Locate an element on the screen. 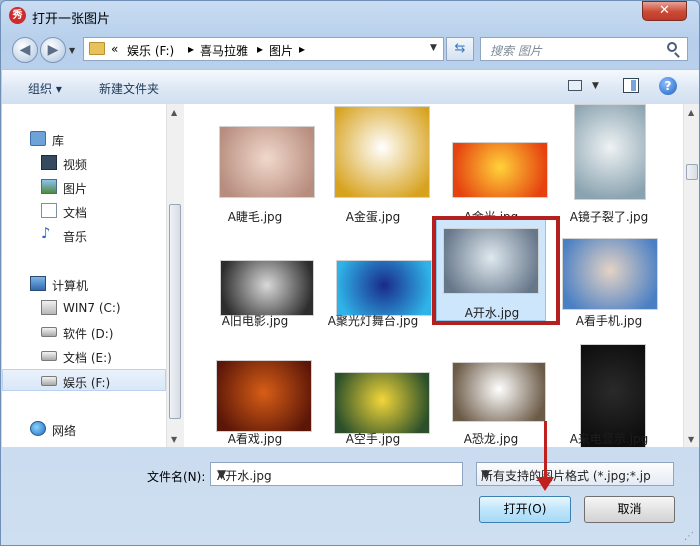 This screenshot has width=700, height=546. sidebar-item-label: 文档 (E:) is located at coordinates (87, 358).